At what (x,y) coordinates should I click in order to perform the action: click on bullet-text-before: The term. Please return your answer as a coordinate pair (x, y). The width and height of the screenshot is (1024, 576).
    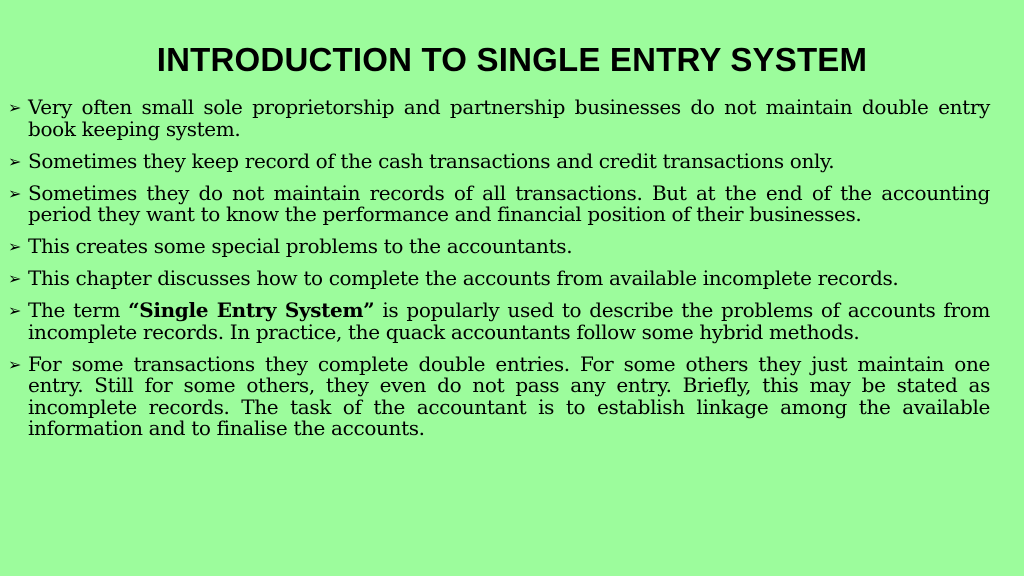
    Looking at the image, I should click on (78, 310).